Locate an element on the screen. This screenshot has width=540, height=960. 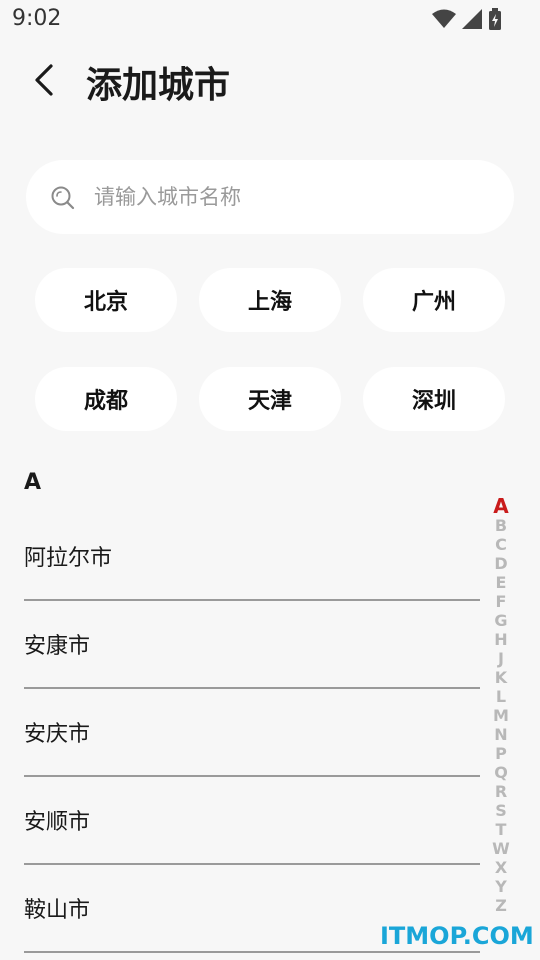
city-name: 安顺市 is located at coordinates (57, 822).